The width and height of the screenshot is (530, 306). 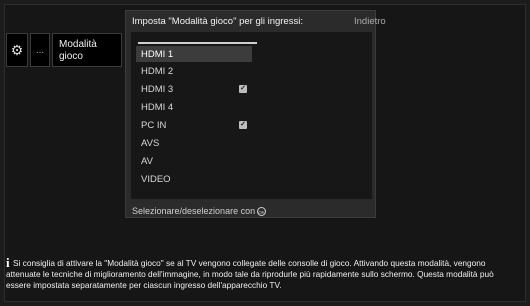 I want to click on settings-tile: ⚙, so click(x=17, y=50).